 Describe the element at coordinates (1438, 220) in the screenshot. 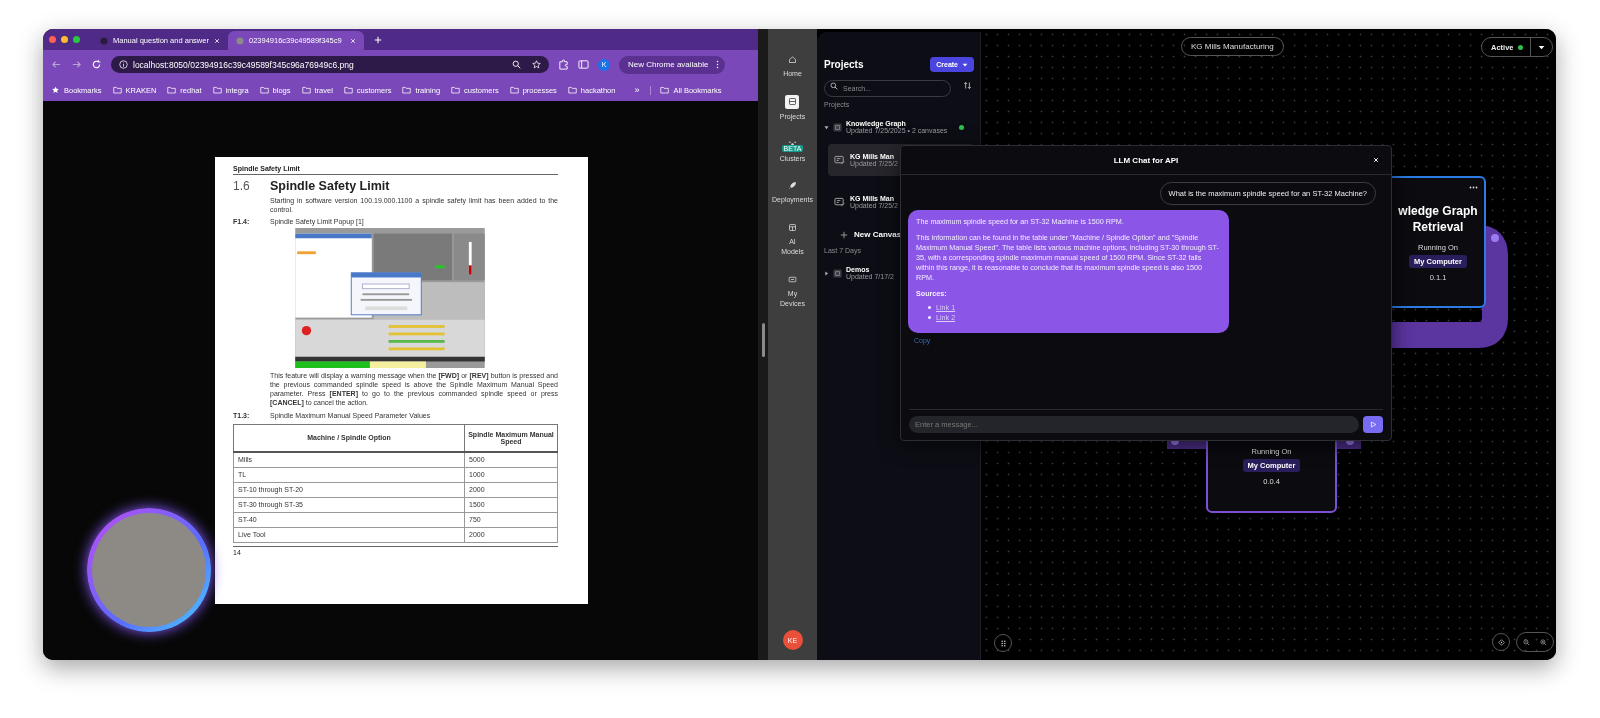

I see `node-title: wledge Graph Retrieval` at that location.